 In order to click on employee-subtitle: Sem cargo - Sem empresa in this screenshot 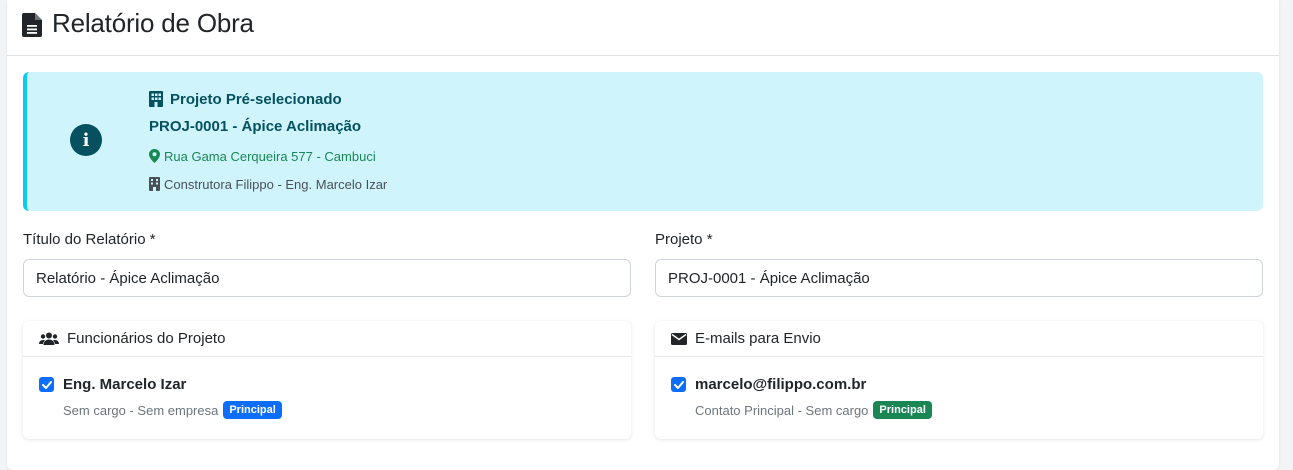, I will do `click(141, 410)`.